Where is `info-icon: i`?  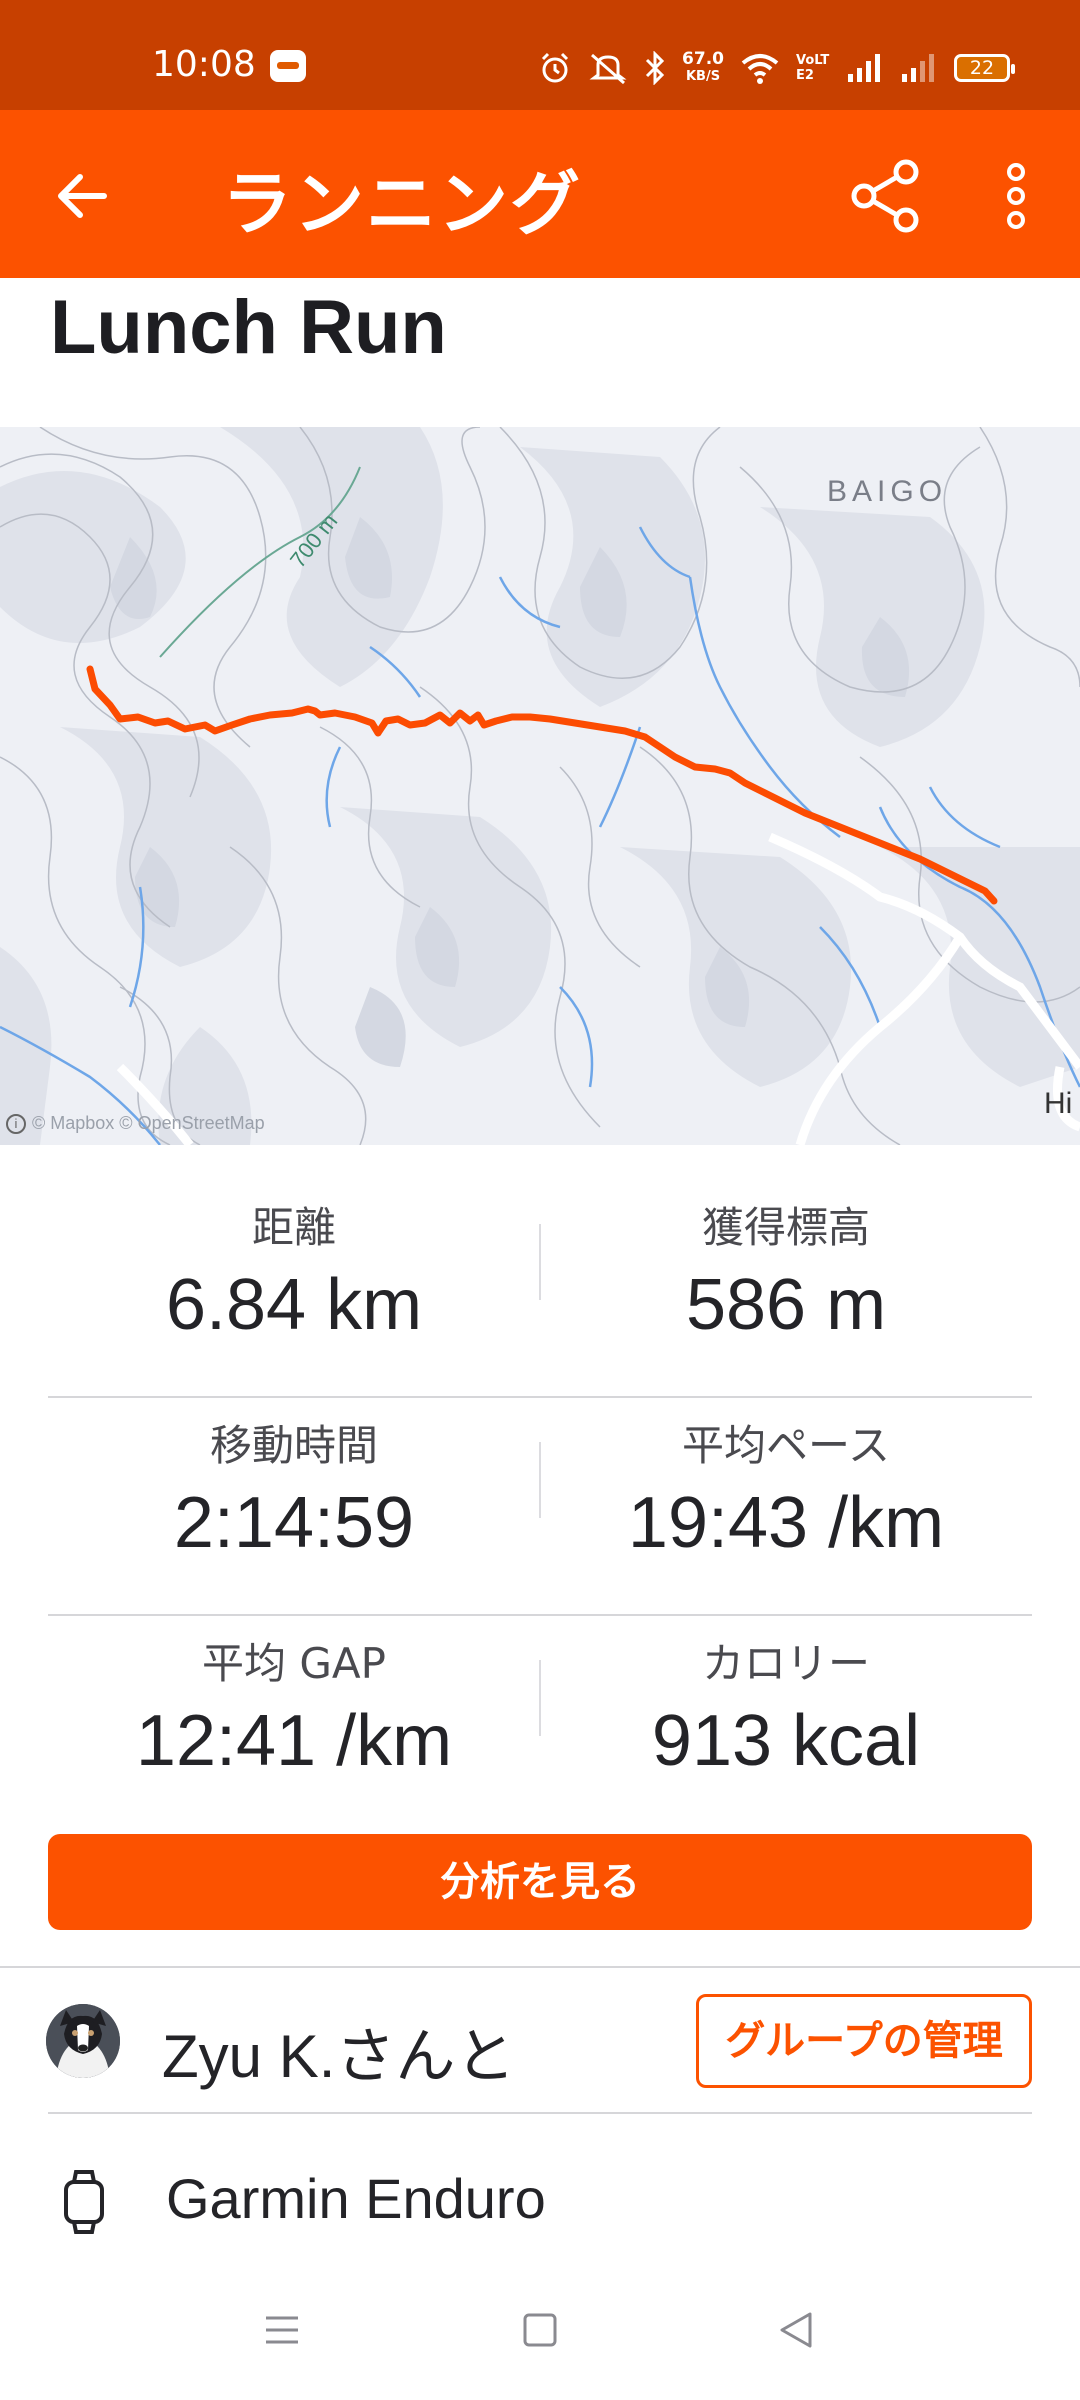 info-icon: i is located at coordinates (16, 1123).